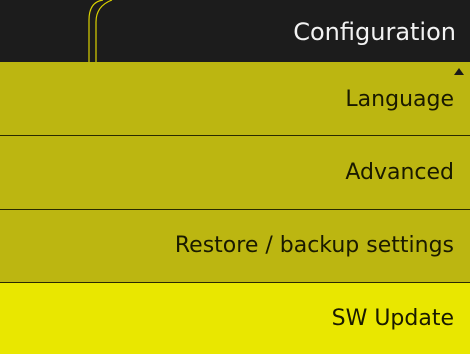 This screenshot has height=354, width=470. What do you see at coordinates (374, 32) in the screenshot?
I see `page-title: Configuration` at bounding box center [374, 32].